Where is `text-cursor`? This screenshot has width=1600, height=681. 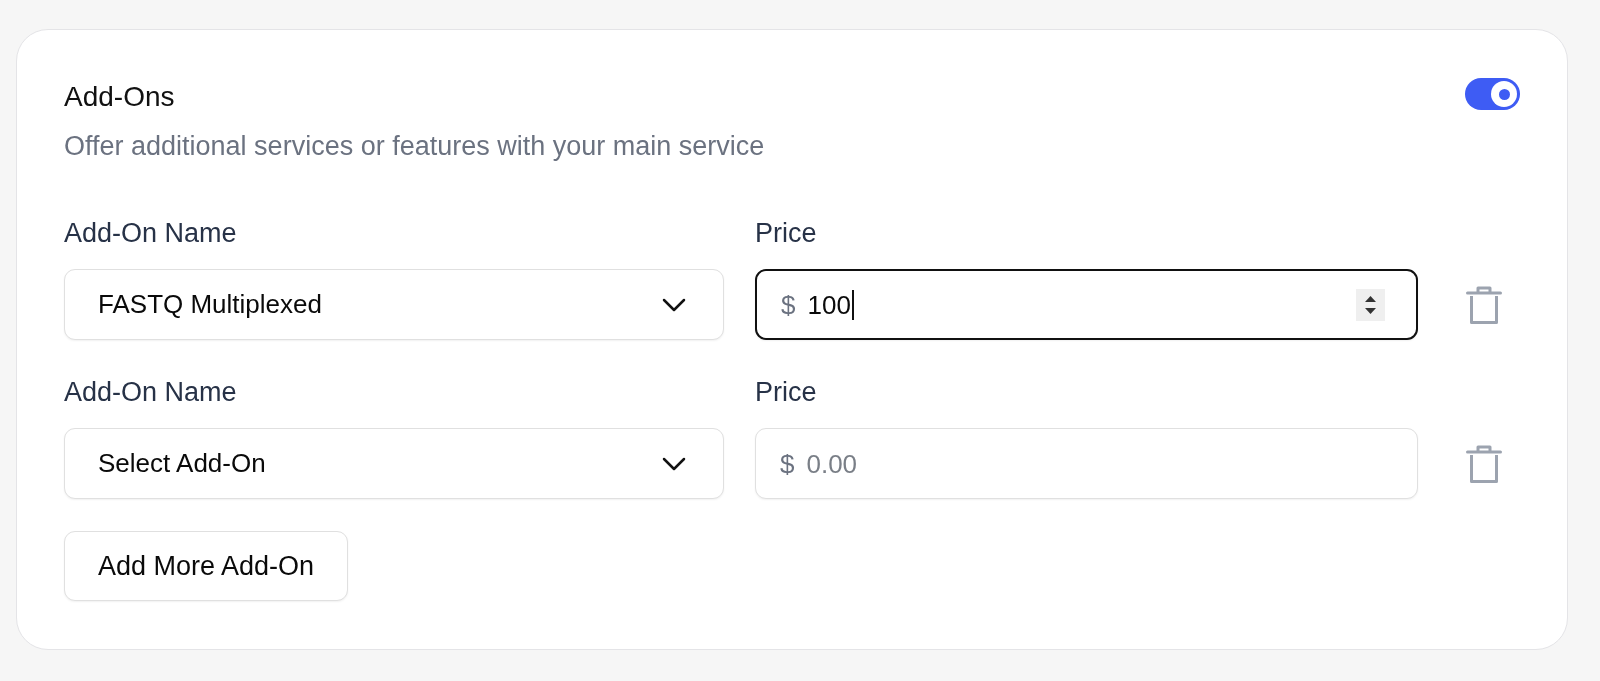
text-cursor is located at coordinates (852, 304).